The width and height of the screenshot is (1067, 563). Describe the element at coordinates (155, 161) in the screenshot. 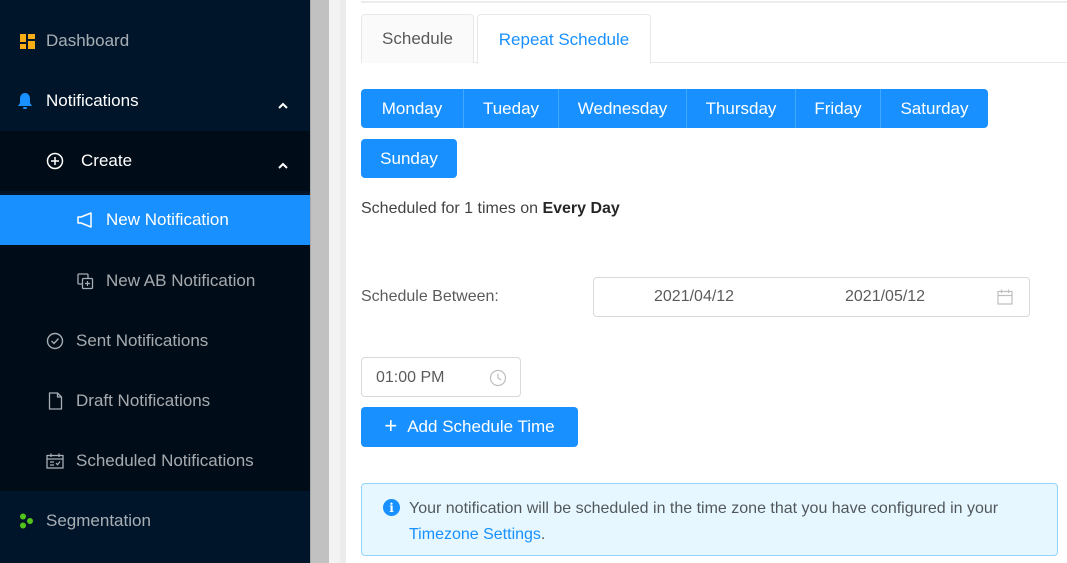

I see `sidebar-item-create: Create` at that location.